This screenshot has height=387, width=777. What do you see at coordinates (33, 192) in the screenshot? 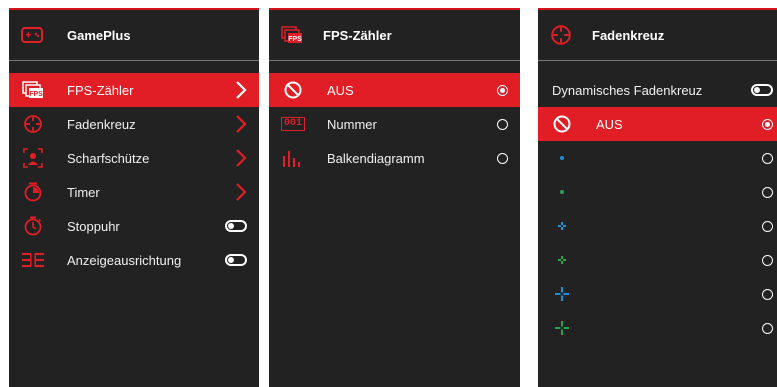
I see `timer-icon` at bounding box center [33, 192].